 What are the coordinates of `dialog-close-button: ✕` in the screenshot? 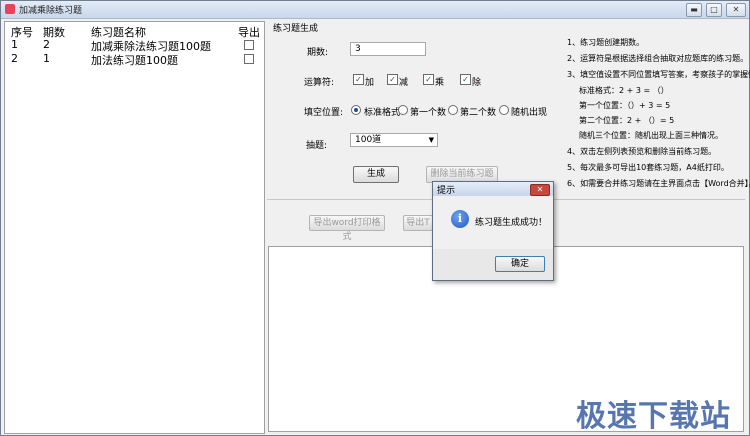 It's located at (540, 190).